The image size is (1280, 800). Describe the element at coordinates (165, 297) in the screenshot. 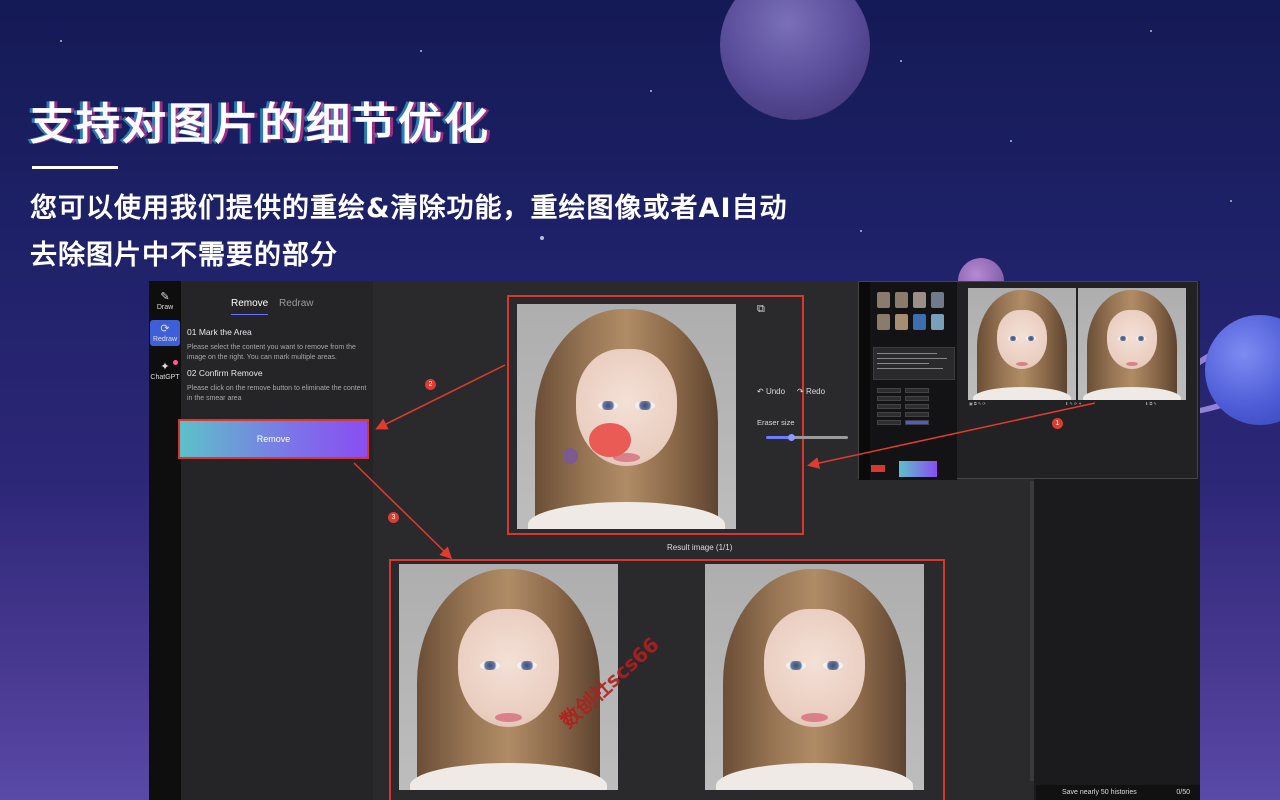

I see `brush-icon: ✎` at that location.